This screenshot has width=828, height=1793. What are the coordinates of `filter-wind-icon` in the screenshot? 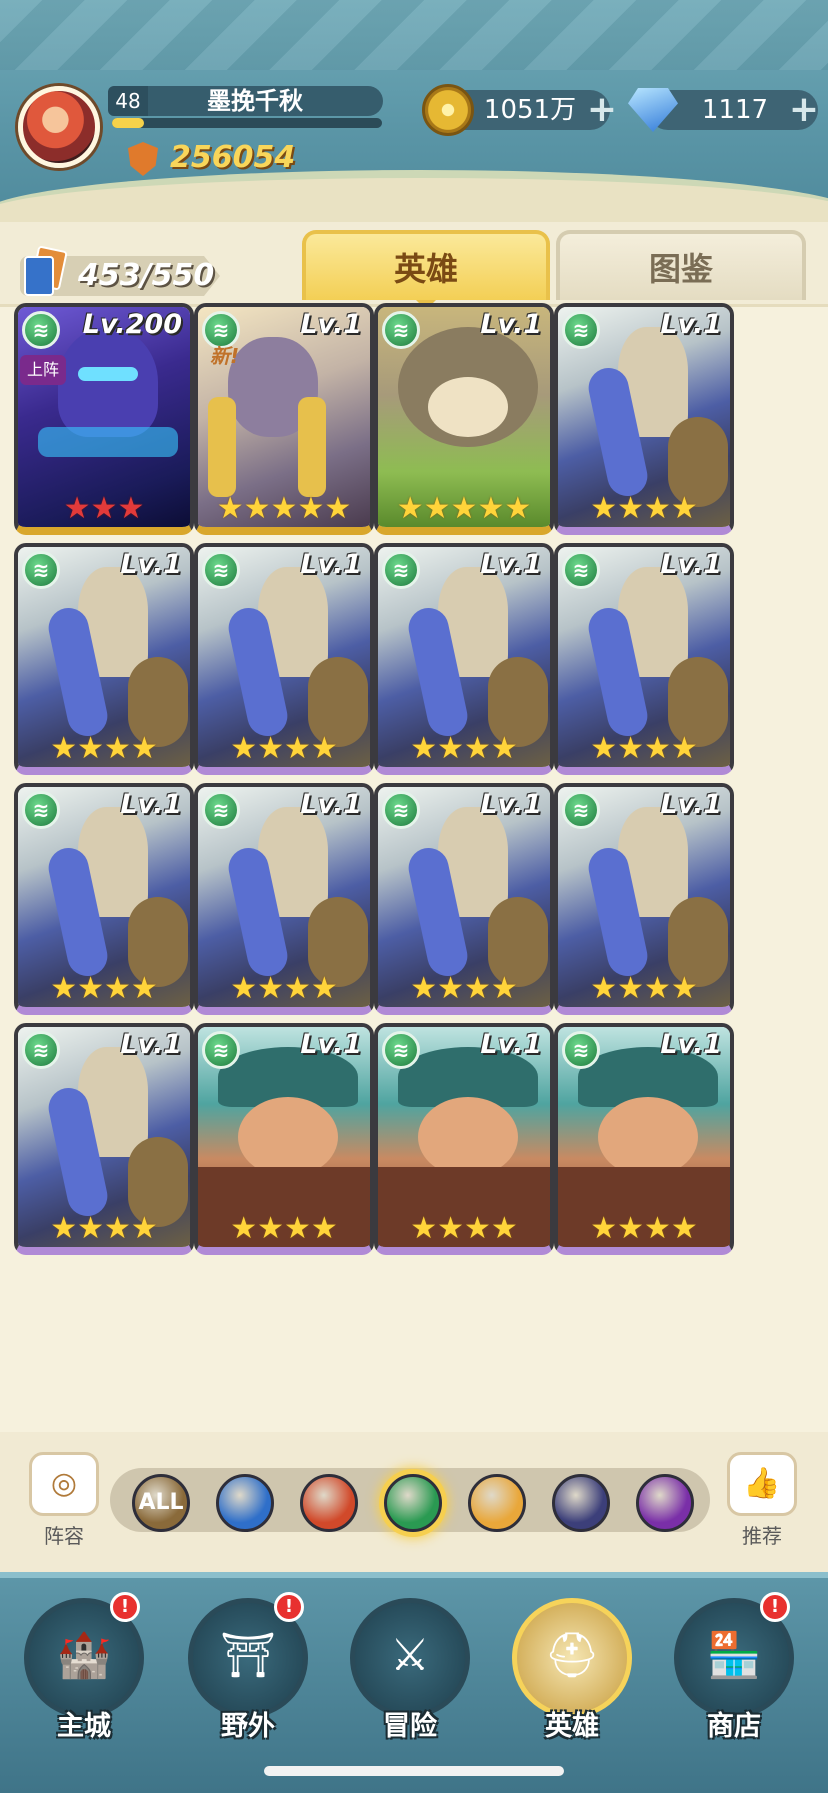 It's located at (413, 1503).